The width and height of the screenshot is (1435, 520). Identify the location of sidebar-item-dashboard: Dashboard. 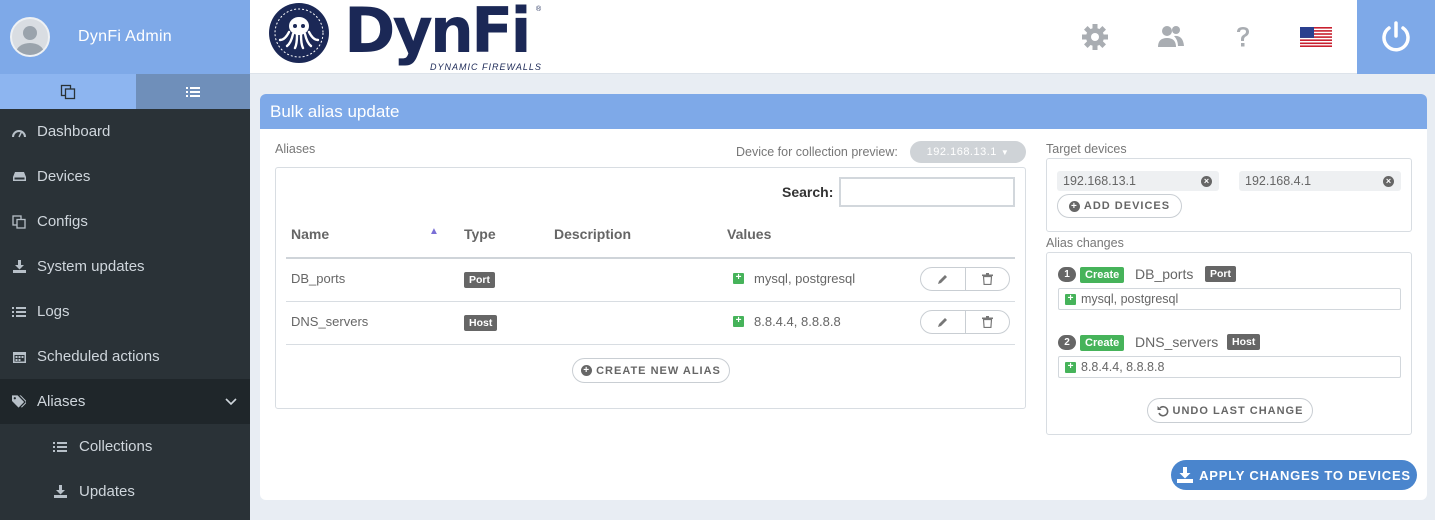
(125, 131).